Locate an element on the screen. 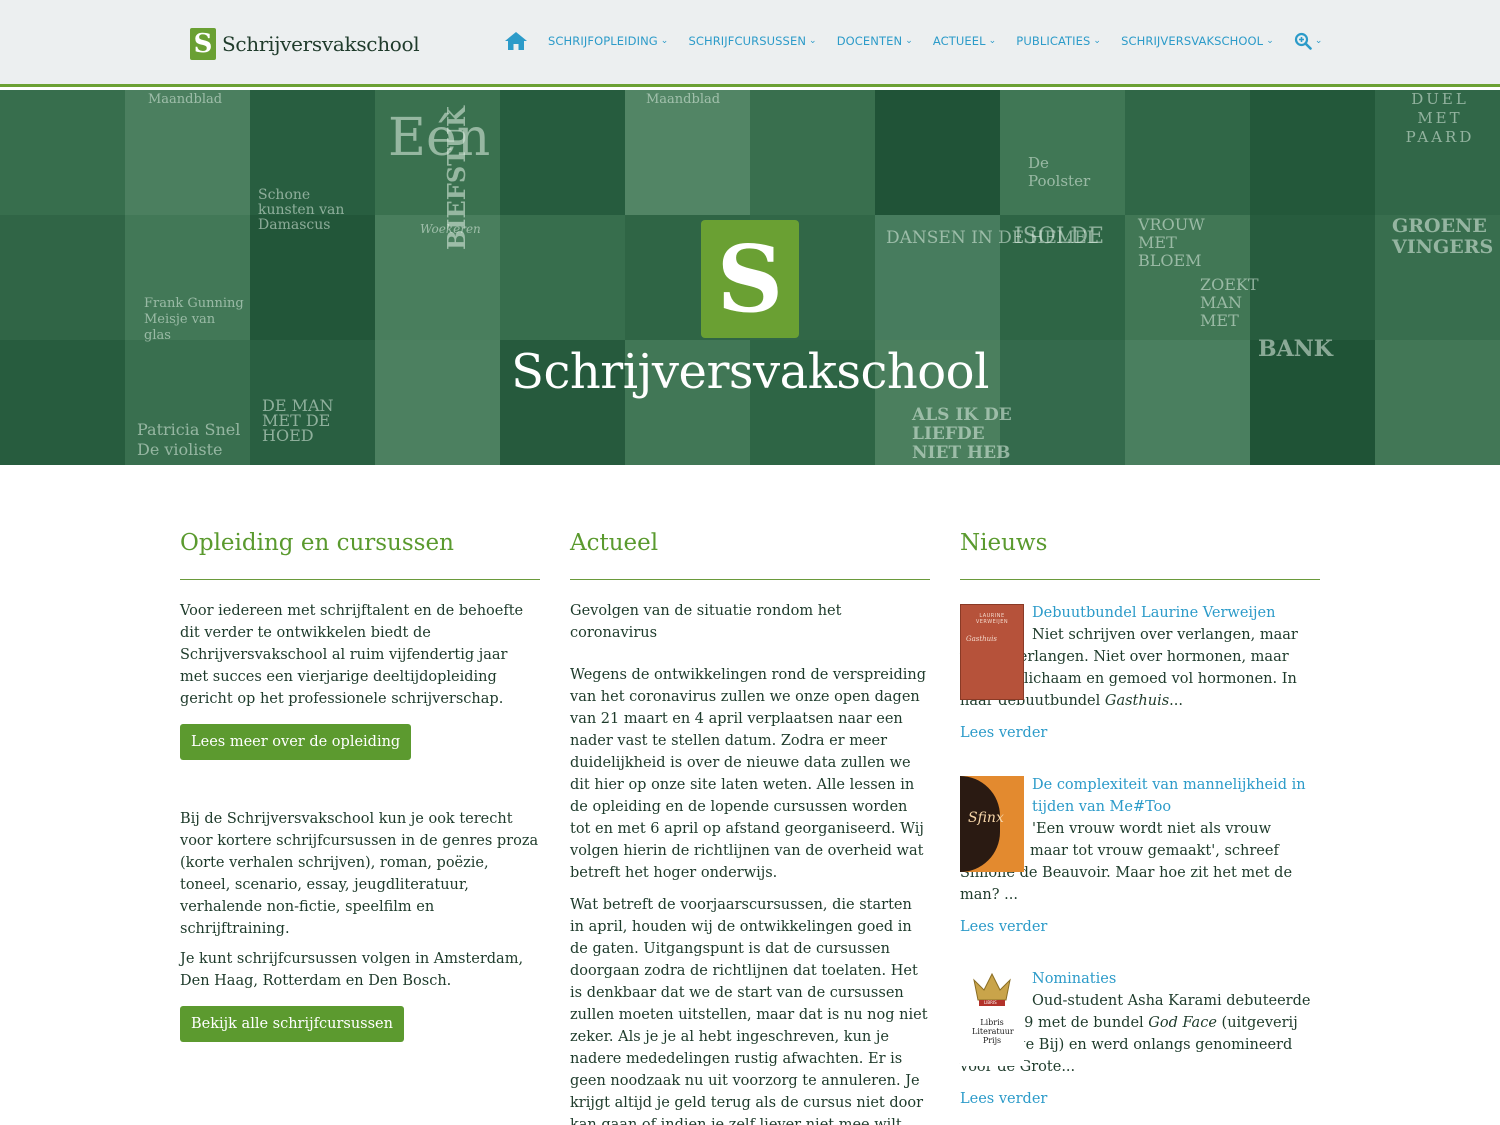  book-cover-sfinx: Sfinx is located at coordinates (992, 824).